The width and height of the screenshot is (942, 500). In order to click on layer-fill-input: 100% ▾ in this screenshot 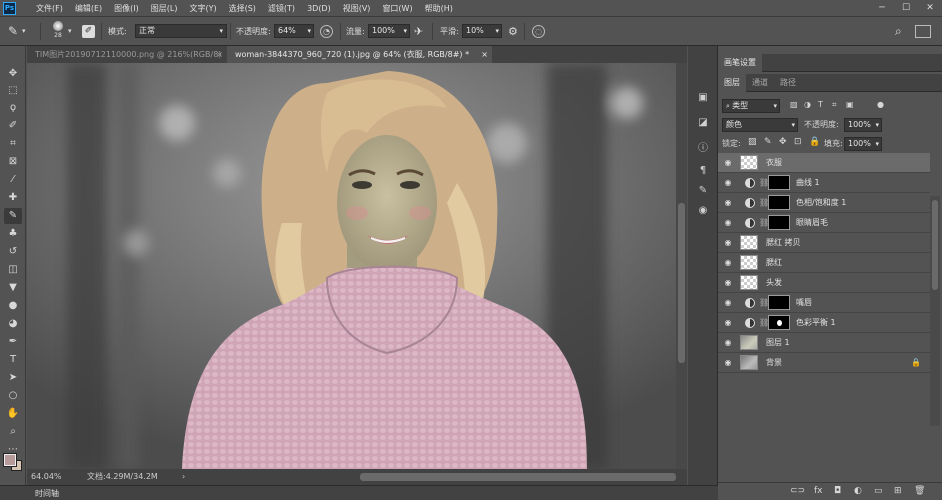, I will do `click(863, 144)`.